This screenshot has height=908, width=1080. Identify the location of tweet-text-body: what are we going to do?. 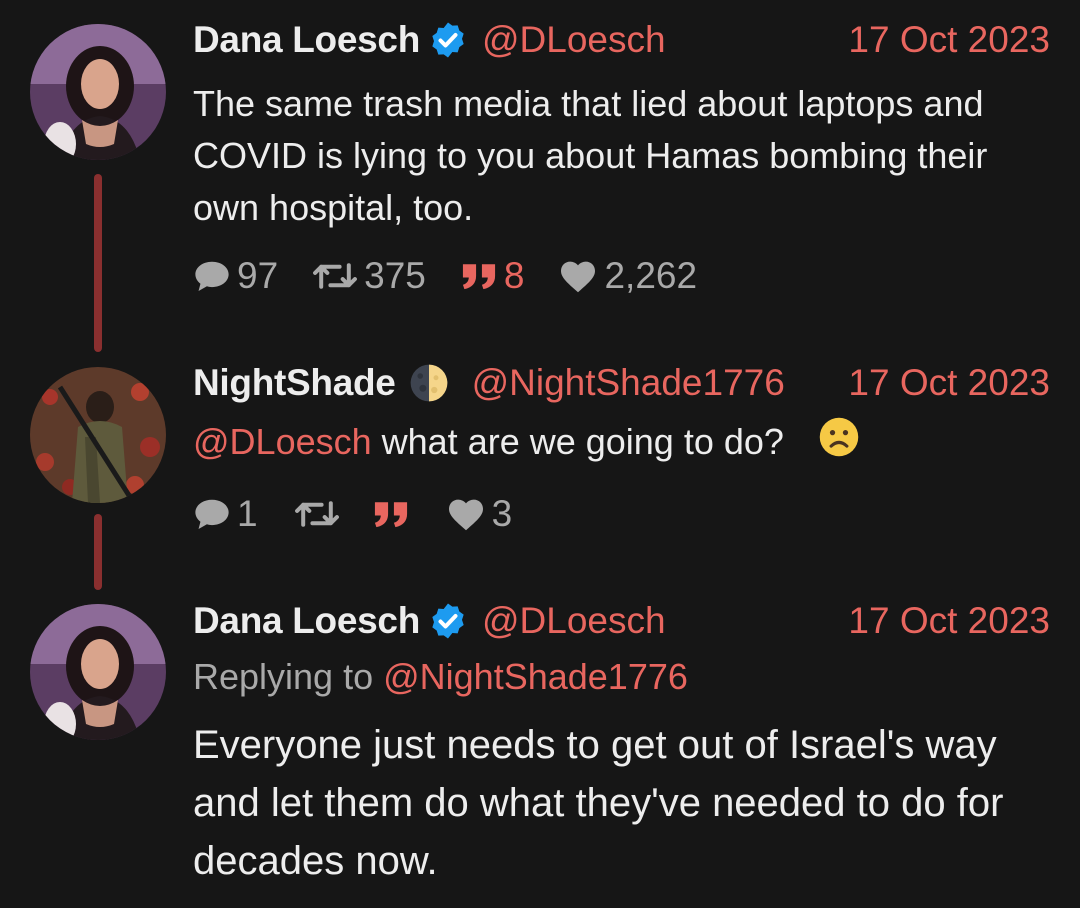
(577, 441).